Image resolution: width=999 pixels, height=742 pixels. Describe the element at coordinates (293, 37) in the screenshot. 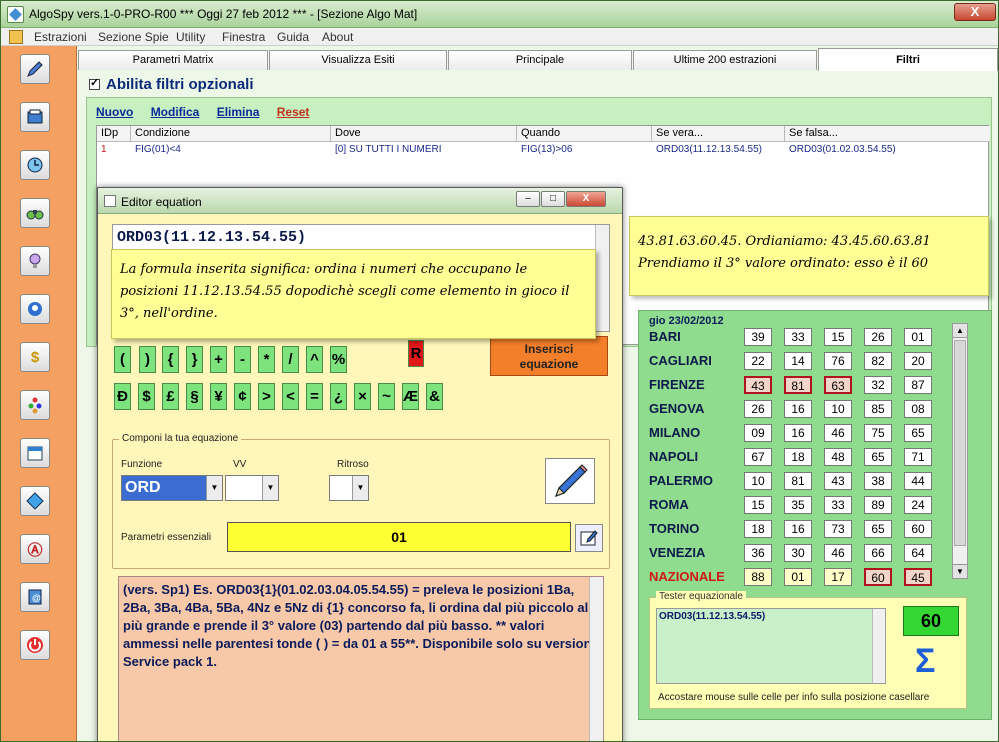

I see `menu-guida: Guida` at that location.